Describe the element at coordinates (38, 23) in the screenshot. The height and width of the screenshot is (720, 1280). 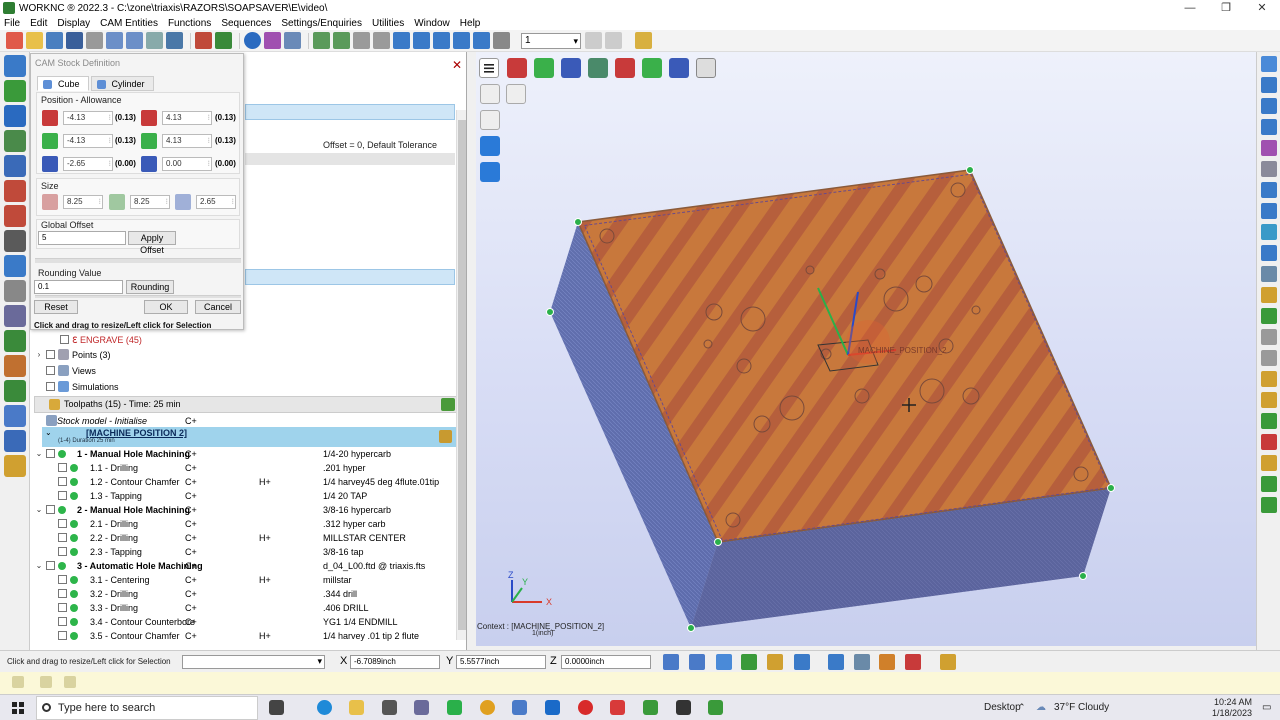
I see `menu-edit: Edit` at that location.